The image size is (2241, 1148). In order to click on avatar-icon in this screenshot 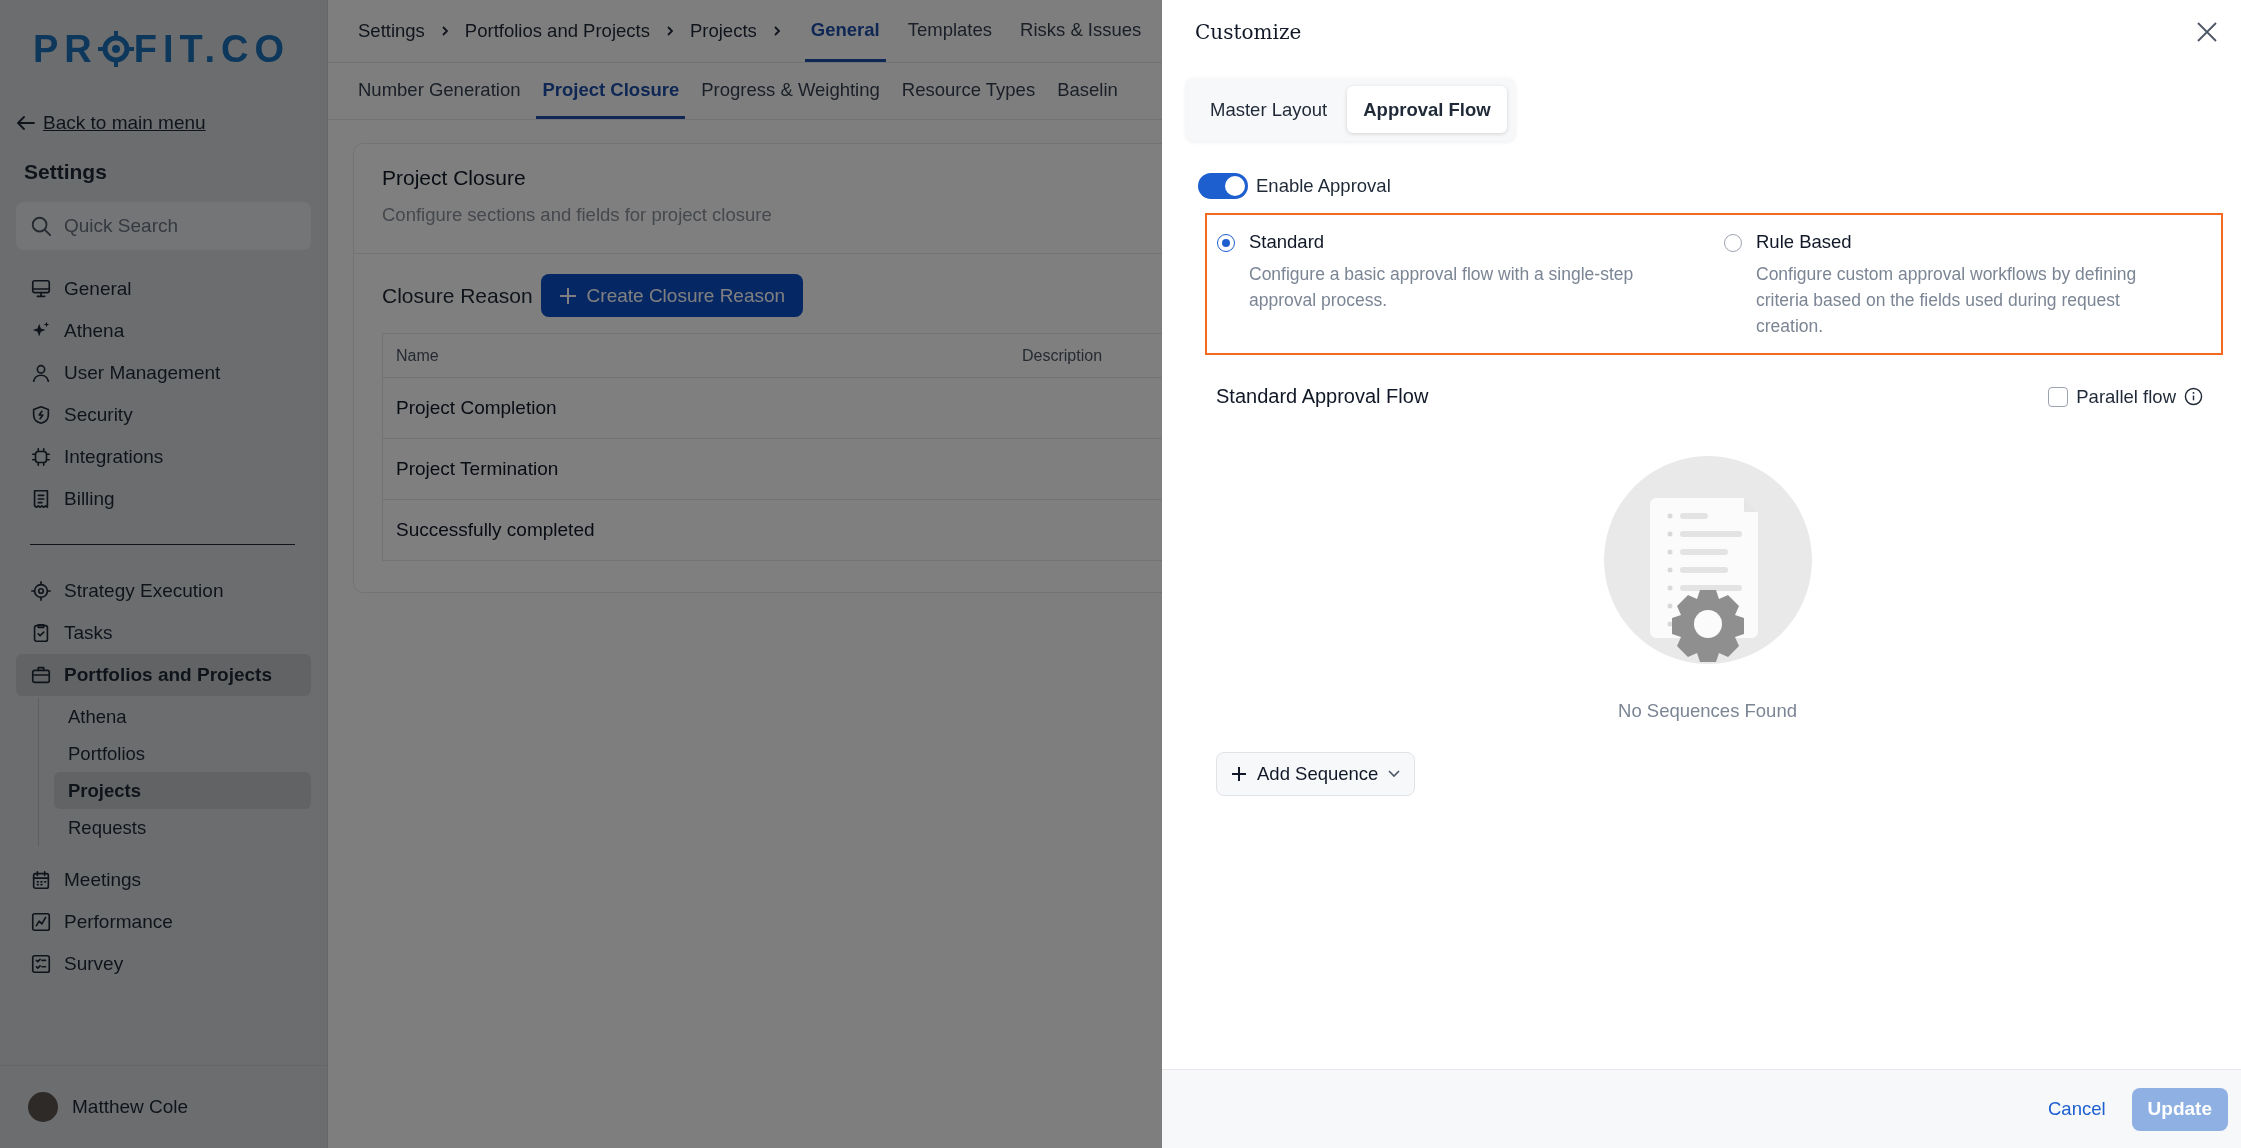, I will do `click(43, 1107)`.